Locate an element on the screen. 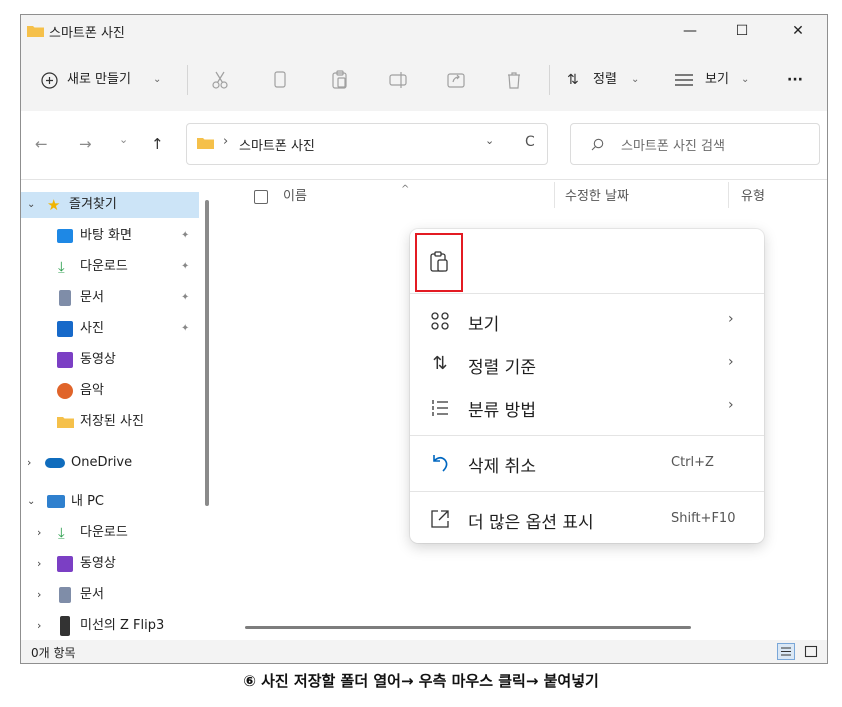 The image size is (842, 707). search-icon is located at coordinates (597, 144).